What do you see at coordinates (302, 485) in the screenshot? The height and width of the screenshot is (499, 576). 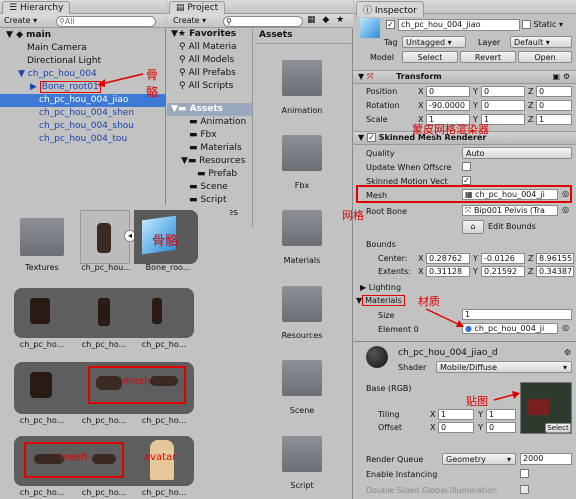 I see `folder-label: Script` at bounding box center [302, 485].